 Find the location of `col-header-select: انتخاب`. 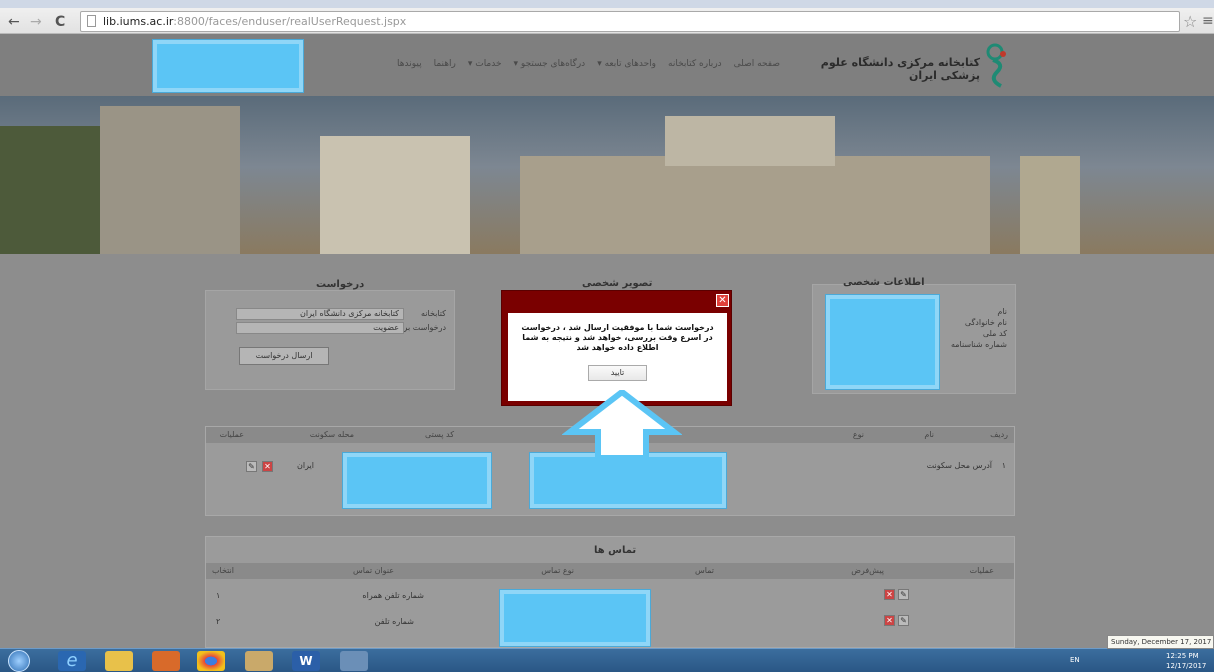

col-header-select: انتخاب is located at coordinates (223, 570).